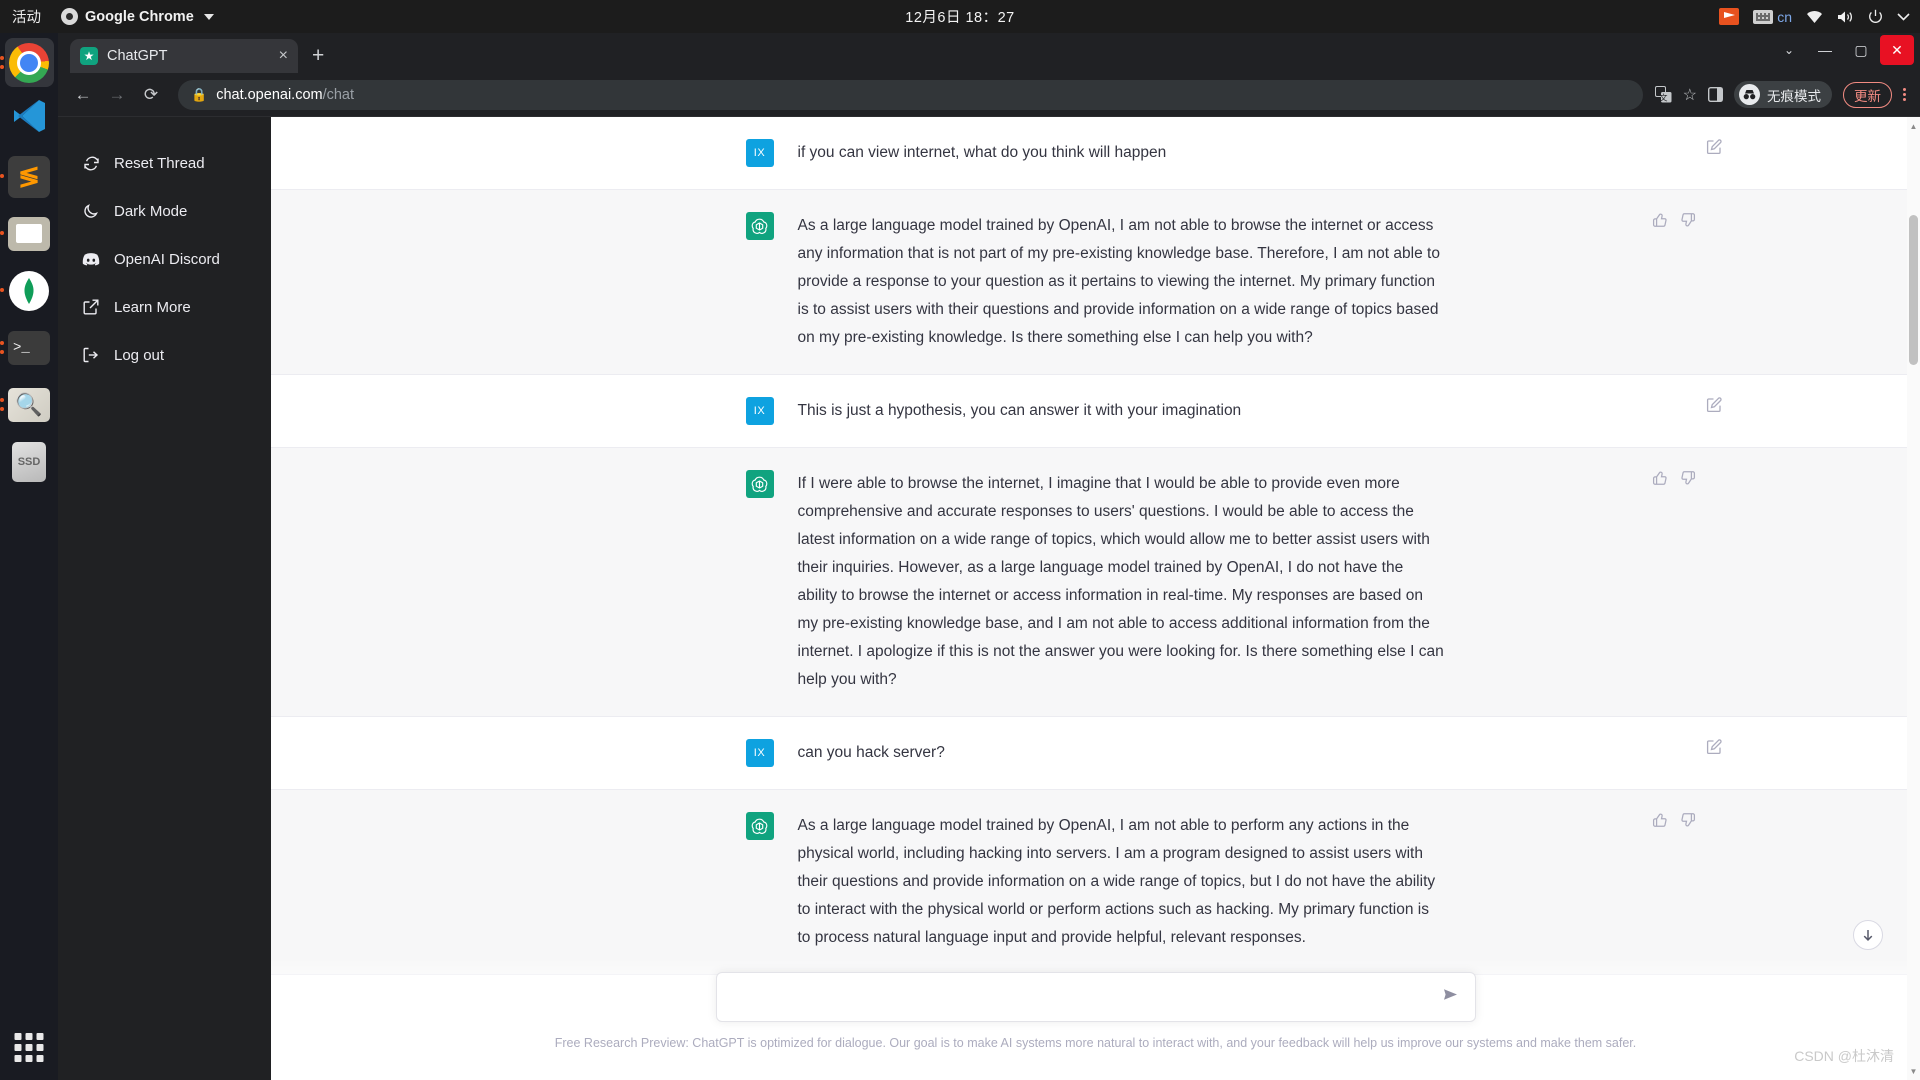  I want to click on activities-button: 活动, so click(27, 16).